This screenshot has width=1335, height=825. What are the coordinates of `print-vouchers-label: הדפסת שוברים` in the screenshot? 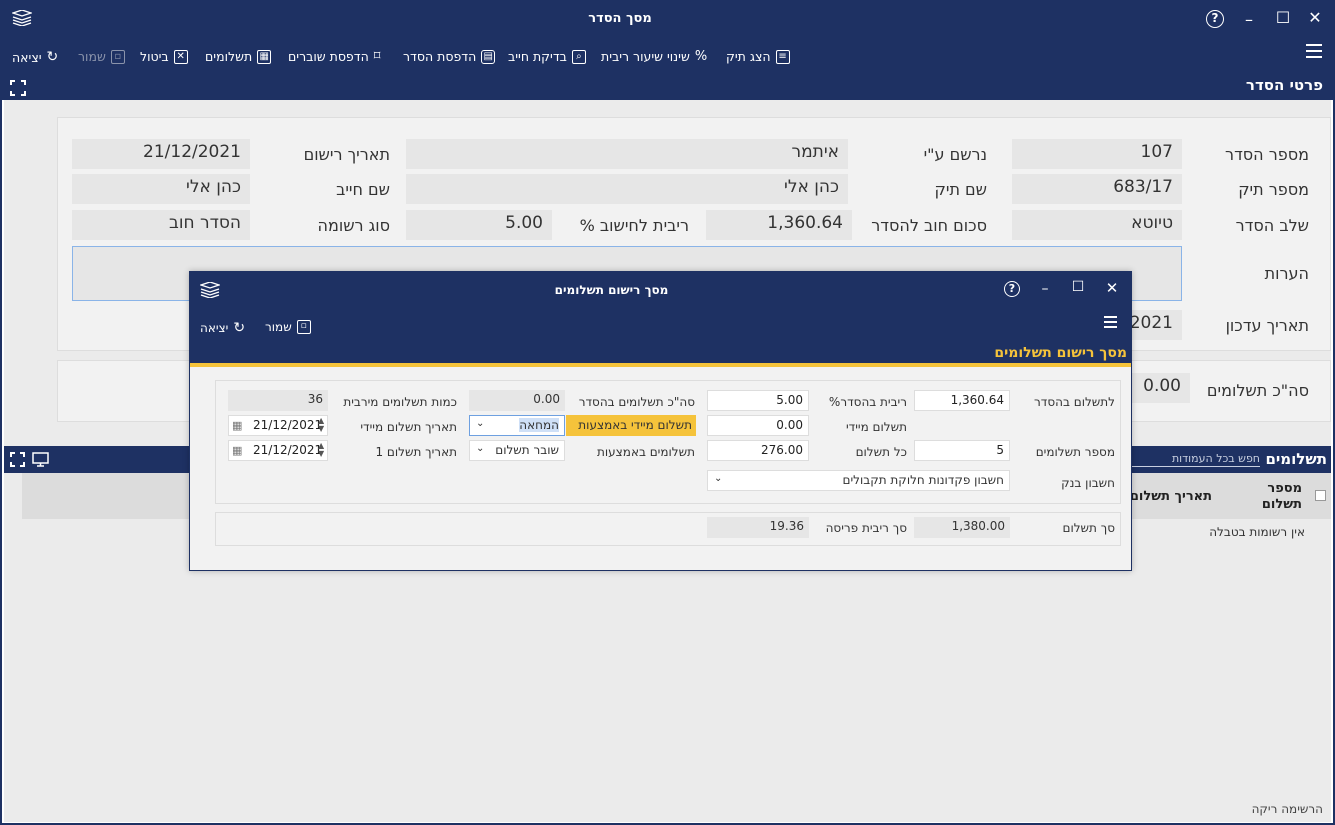 It's located at (328, 56).